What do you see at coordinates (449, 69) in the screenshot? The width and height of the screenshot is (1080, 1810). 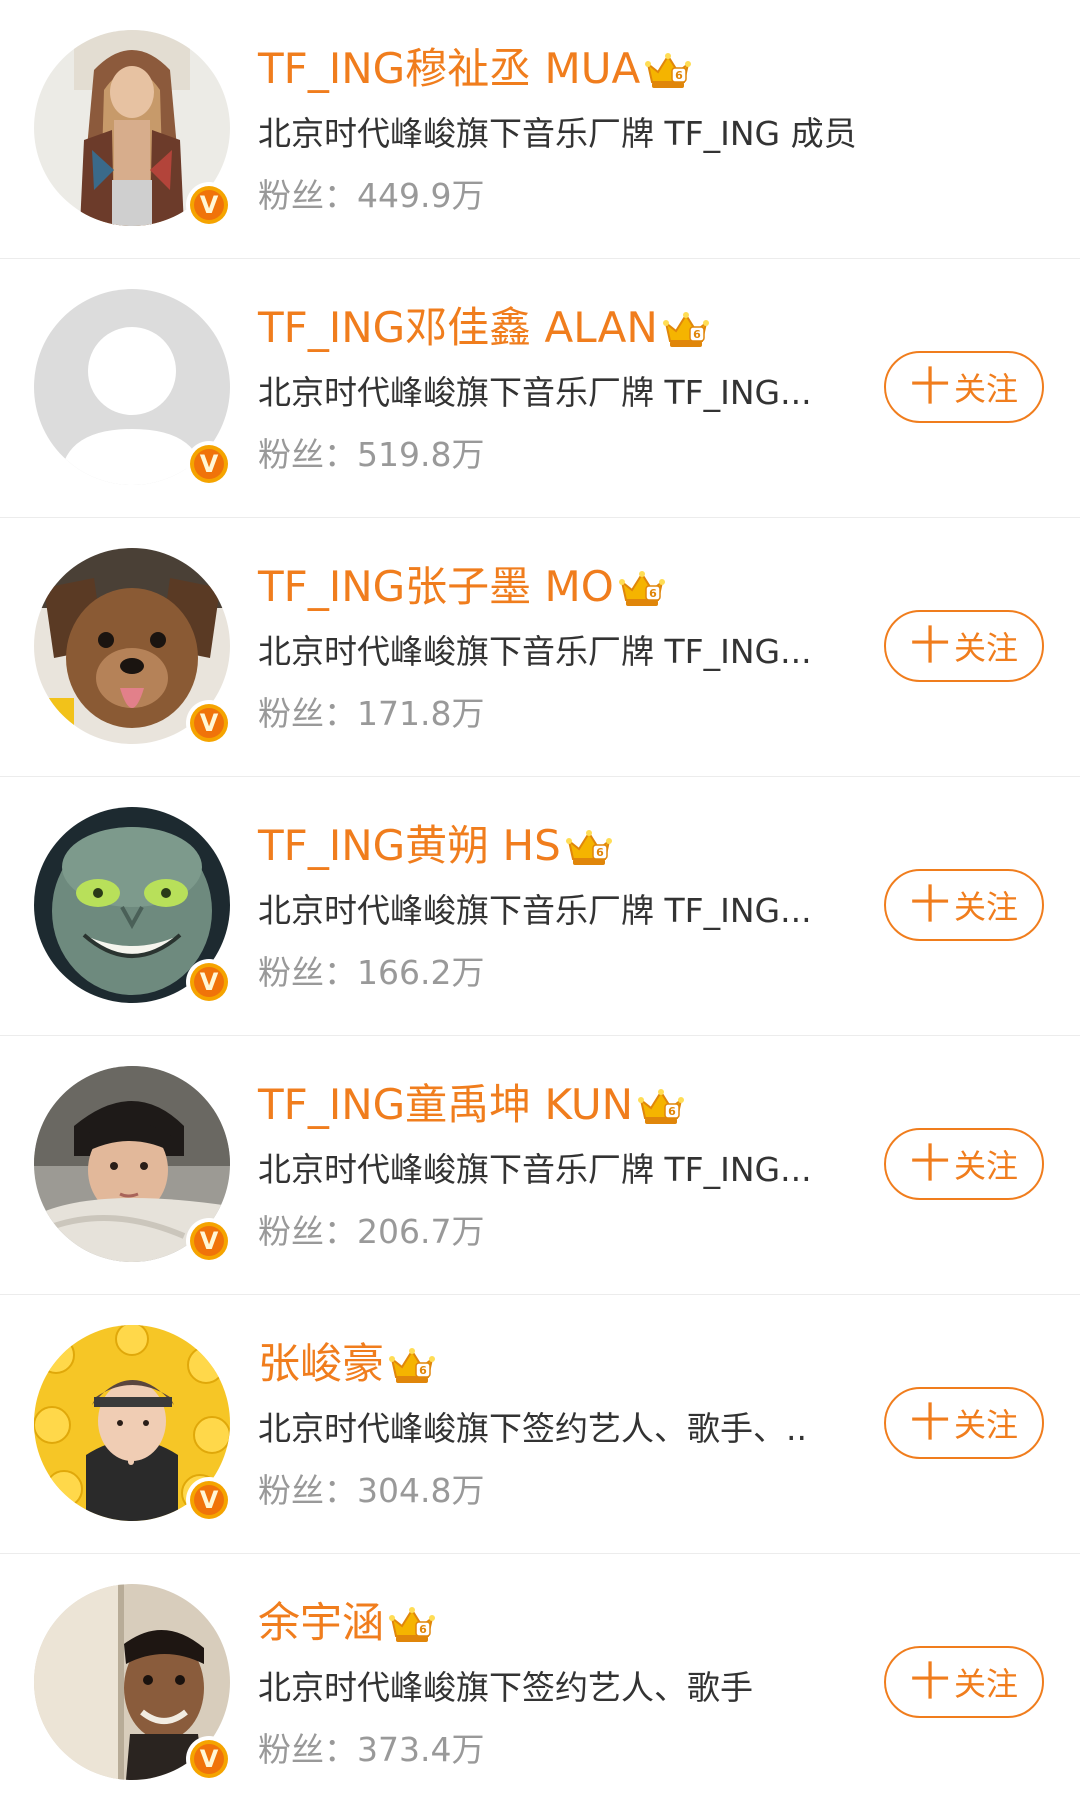 I see `user-name: TF_ING穆祉丞 MUA` at bounding box center [449, 69].